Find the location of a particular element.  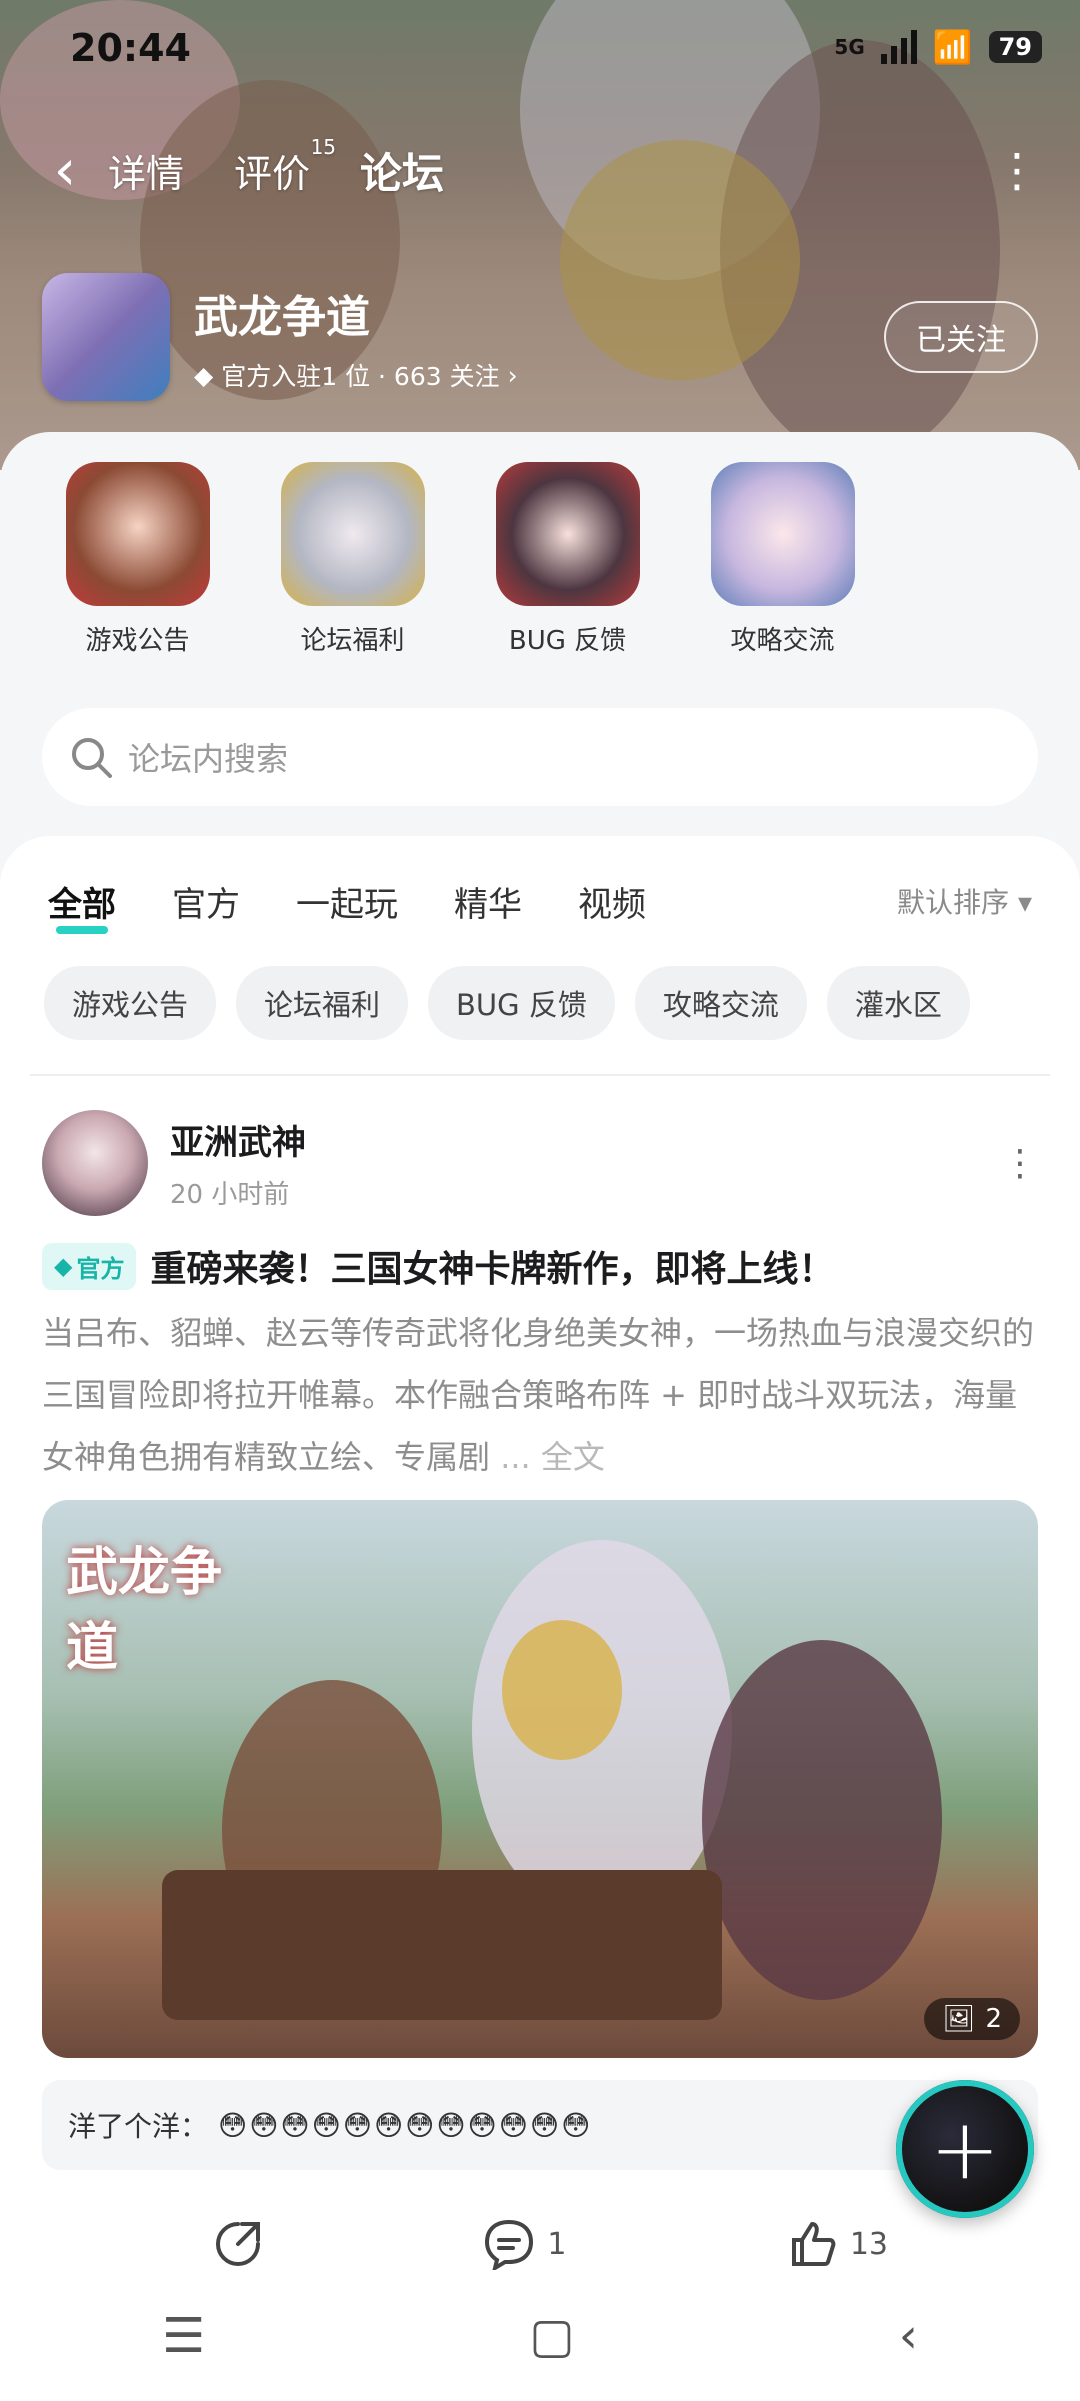

tab-reviews: 评价 15 is located at coordinates (285, 166).